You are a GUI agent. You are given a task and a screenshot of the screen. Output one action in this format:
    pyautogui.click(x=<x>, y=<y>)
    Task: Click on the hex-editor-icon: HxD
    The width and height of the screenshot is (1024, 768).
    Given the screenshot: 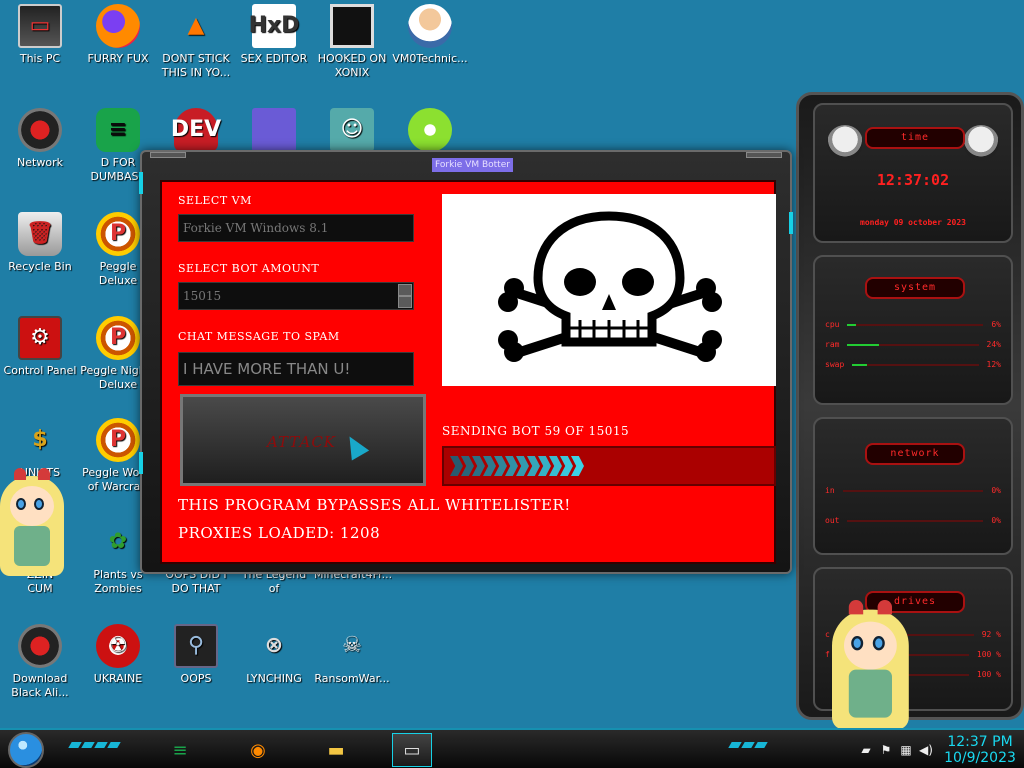 What is the action you would take?
    pyautogui.click(x=274, y=26)
    